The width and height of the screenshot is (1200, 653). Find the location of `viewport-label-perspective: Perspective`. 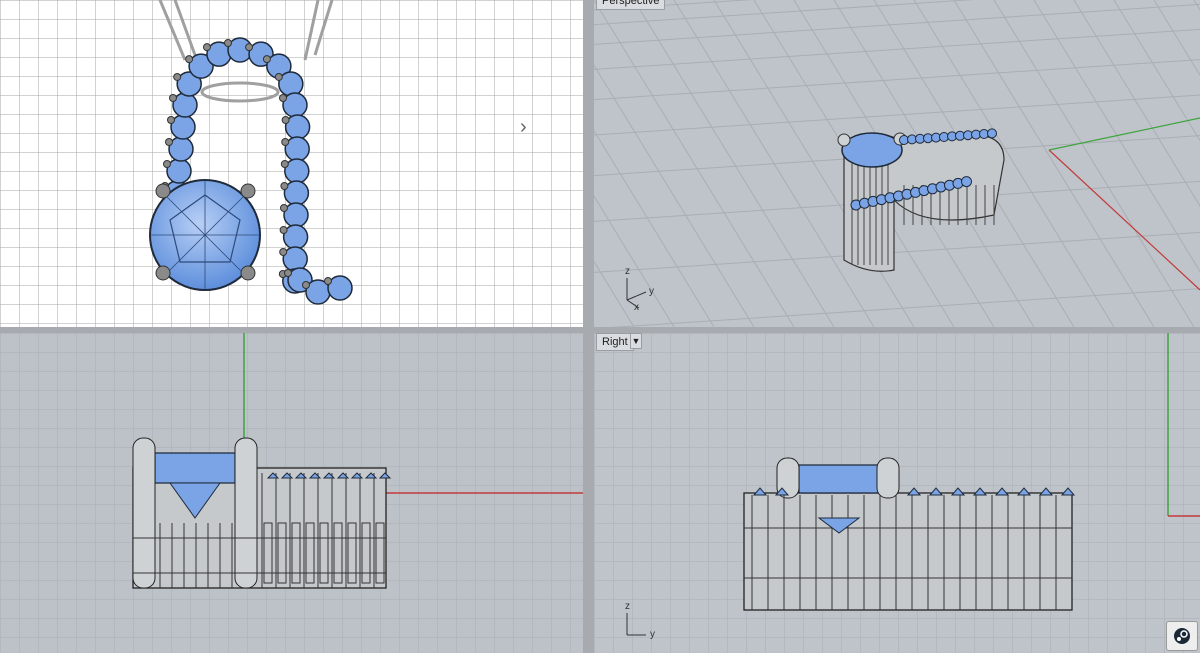

viewport-label-perspective: Perspective is located at coordinates (631, 5).